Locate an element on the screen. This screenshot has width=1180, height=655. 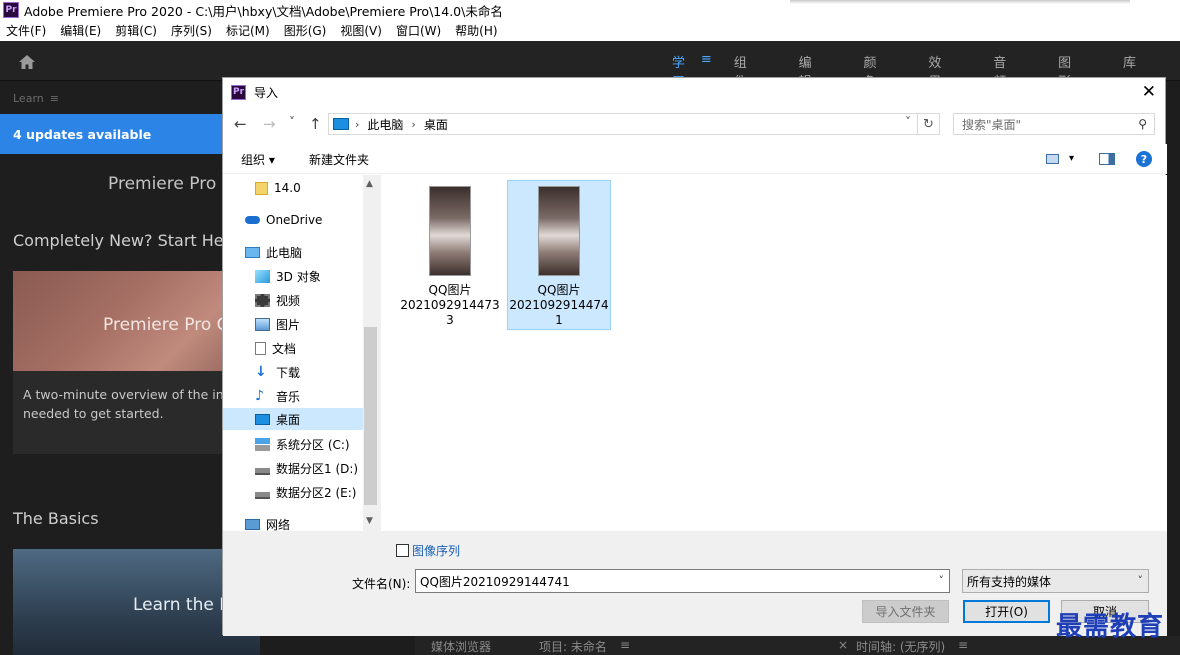
organize-button: 组织 ▾ is located at coordinates (258, 159).